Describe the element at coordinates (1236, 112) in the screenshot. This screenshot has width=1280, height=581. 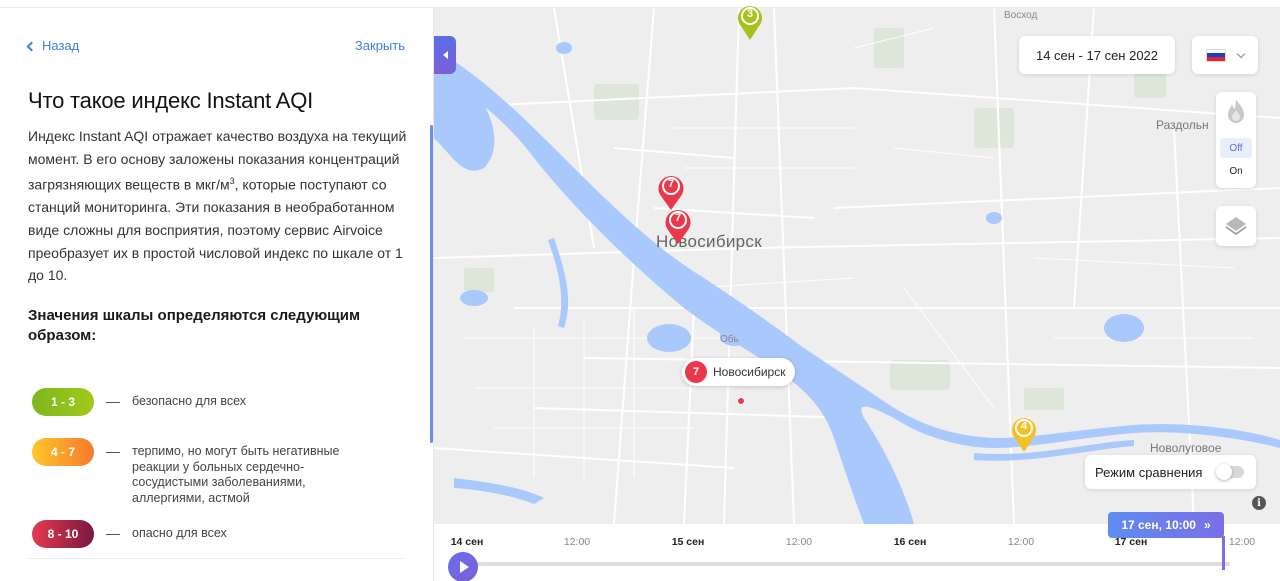
I see `fire-icon` at that location.